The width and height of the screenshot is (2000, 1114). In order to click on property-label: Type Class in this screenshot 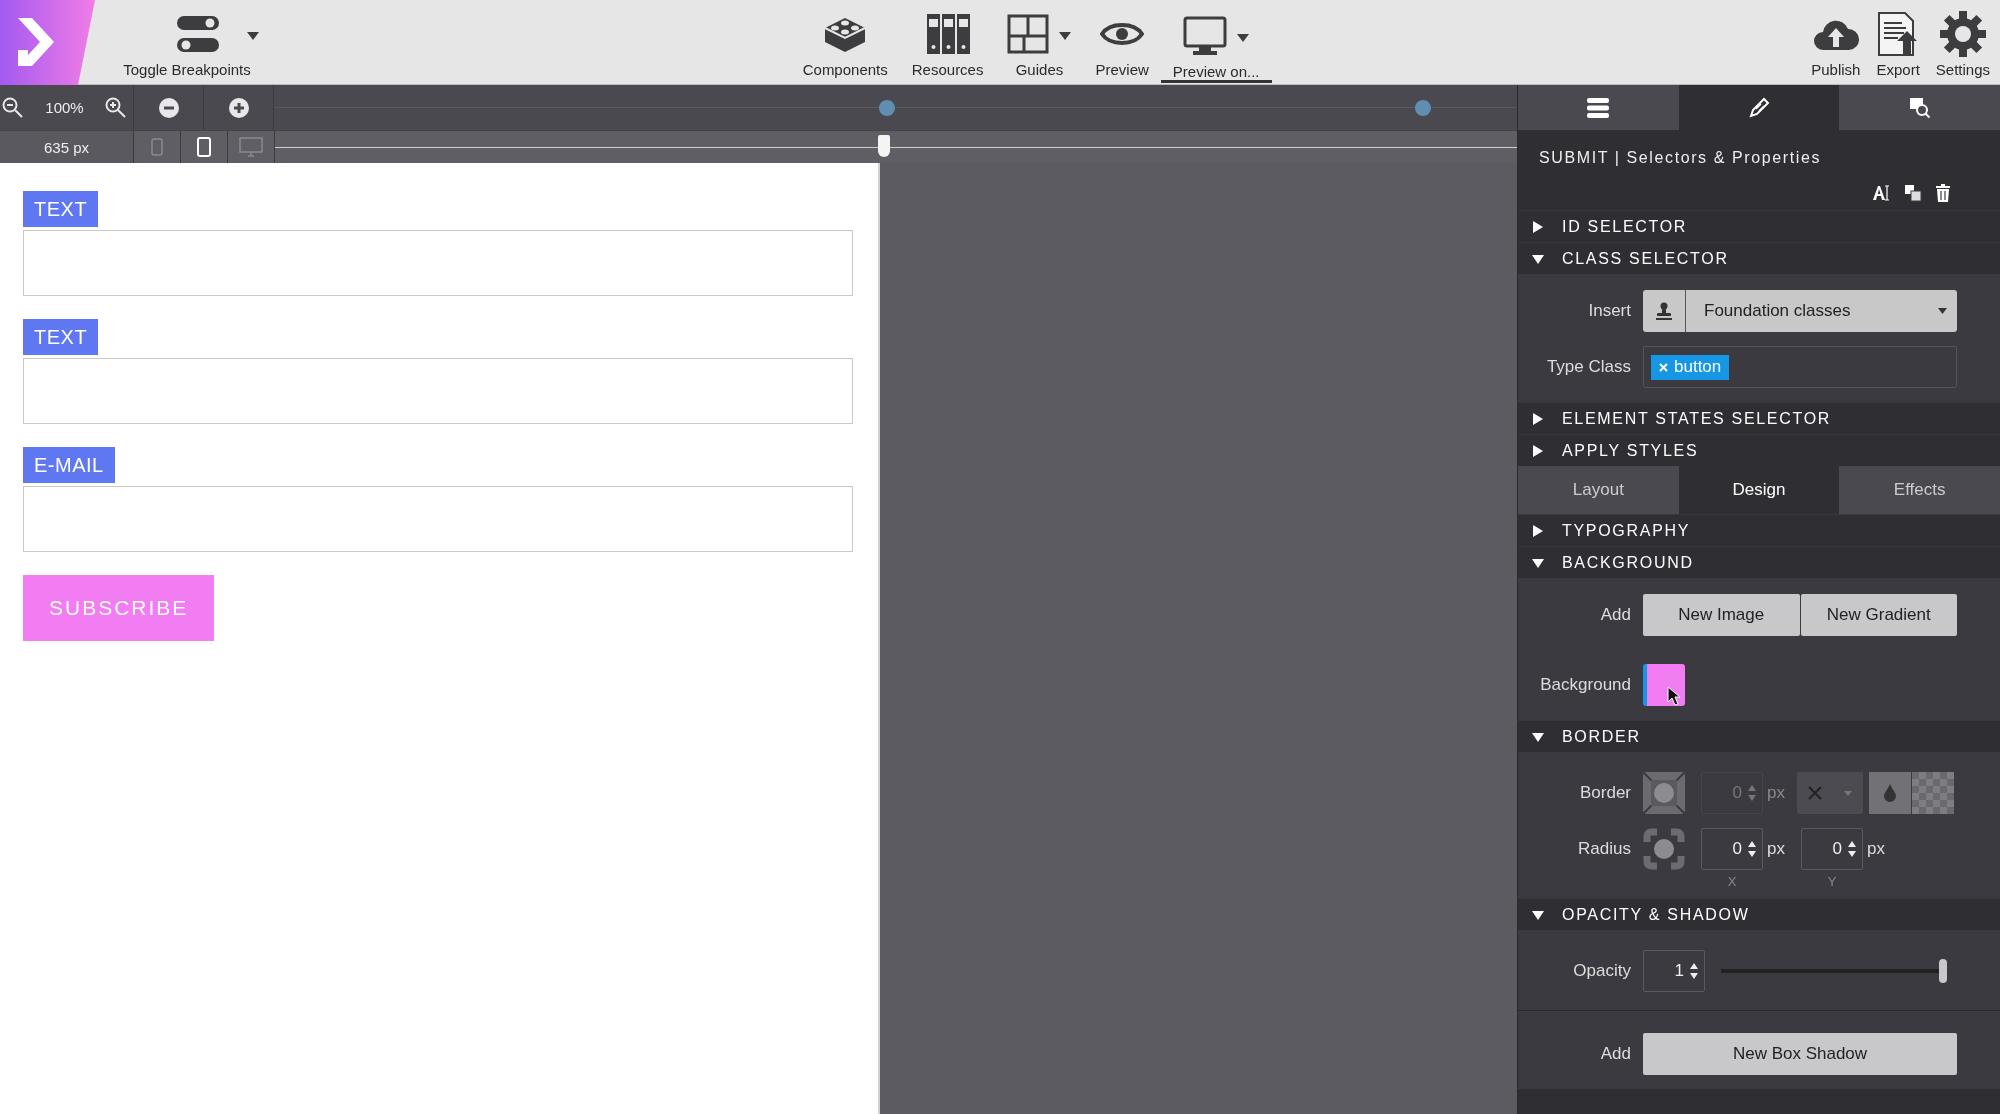, I will do `click(1588, 367)`.